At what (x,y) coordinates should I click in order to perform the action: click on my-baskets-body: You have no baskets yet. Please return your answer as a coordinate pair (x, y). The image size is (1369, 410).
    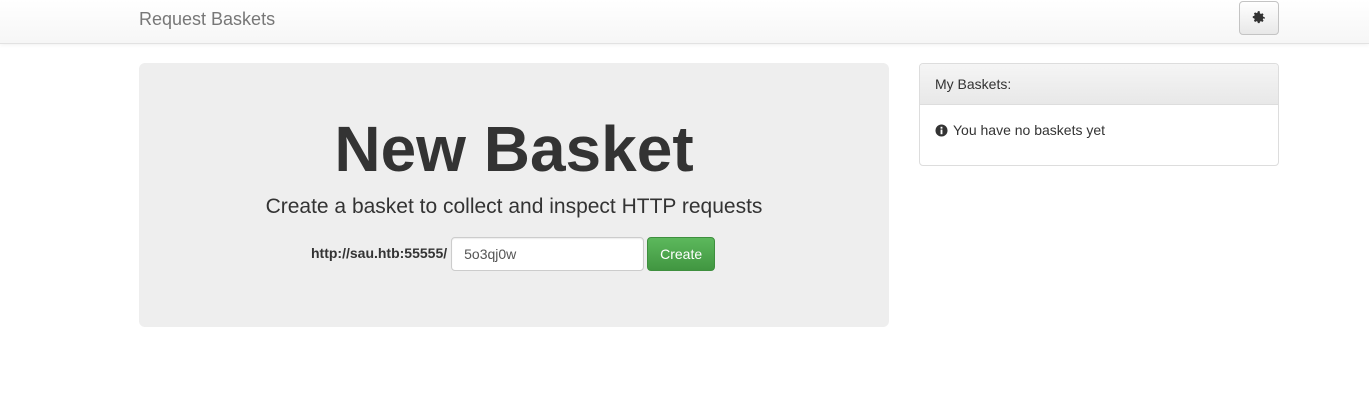
    Looking at the image, I should click on (1099, 130).